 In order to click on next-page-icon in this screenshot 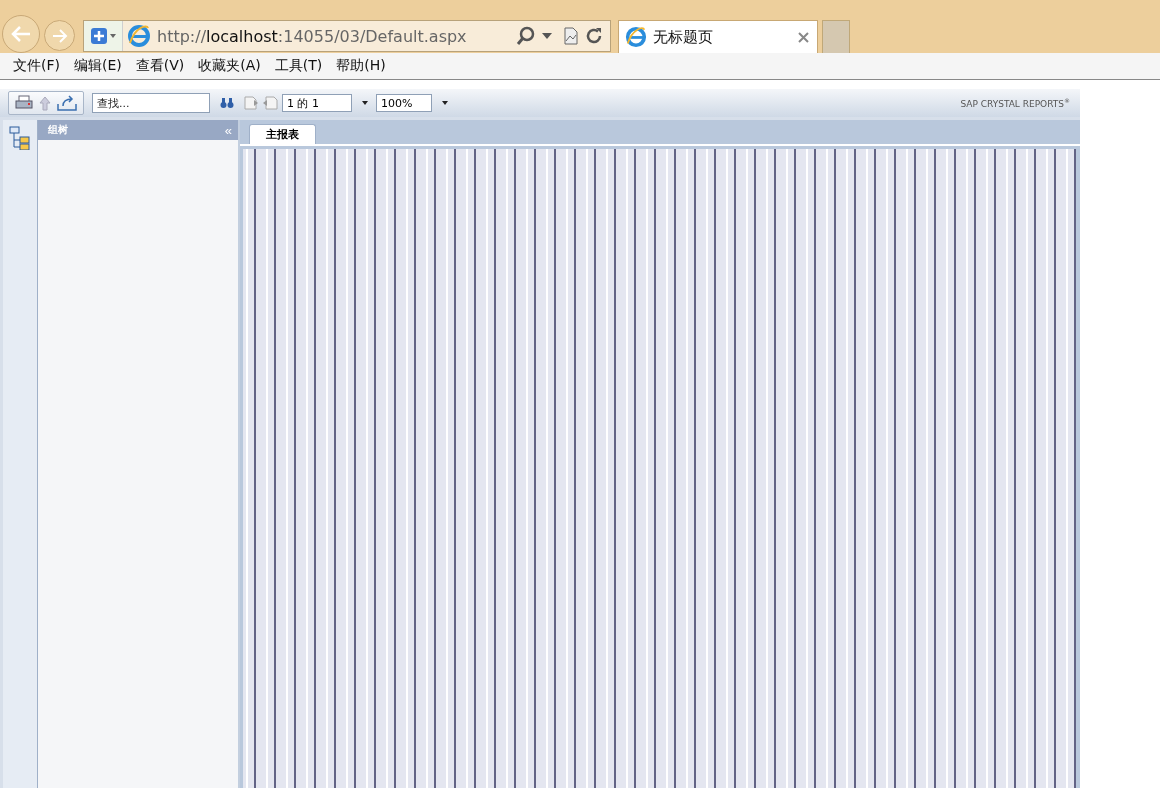, I will do `click(270, 103)`.